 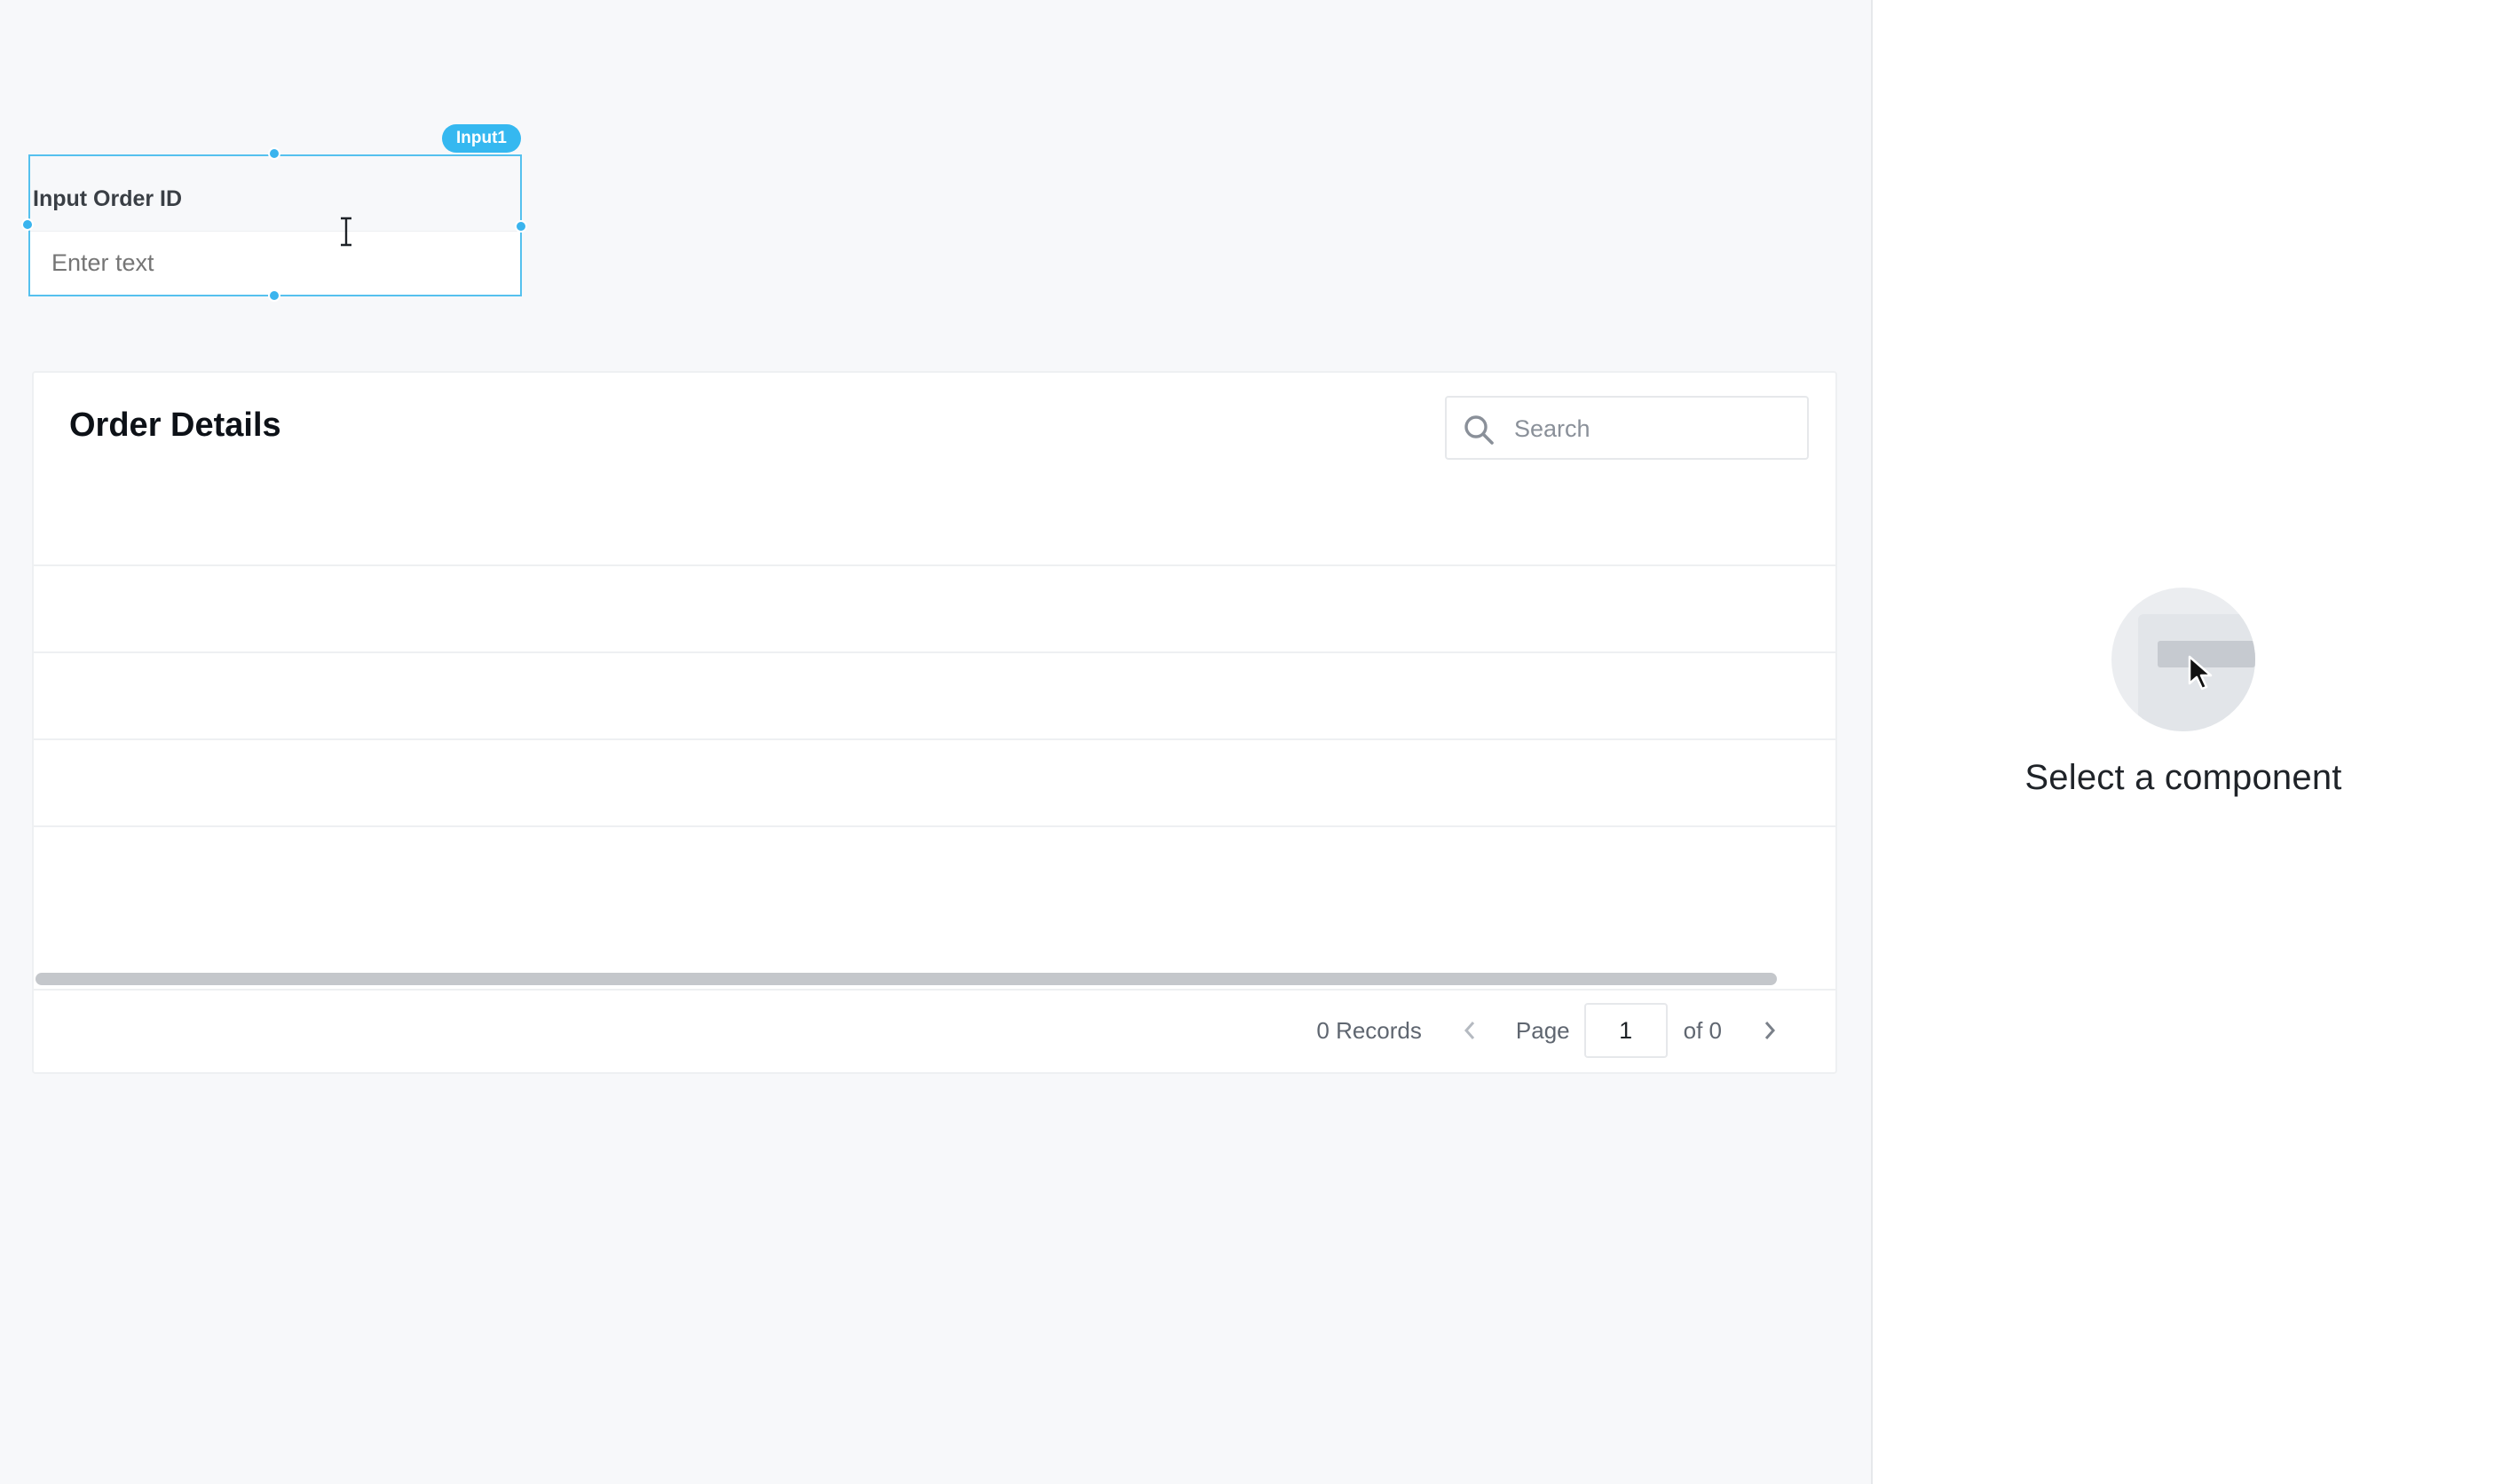 What do you see at coordinates (1552, 428) in the screenshot?
I see `search-placeholder: Search` at bounding box center [1552, 428].